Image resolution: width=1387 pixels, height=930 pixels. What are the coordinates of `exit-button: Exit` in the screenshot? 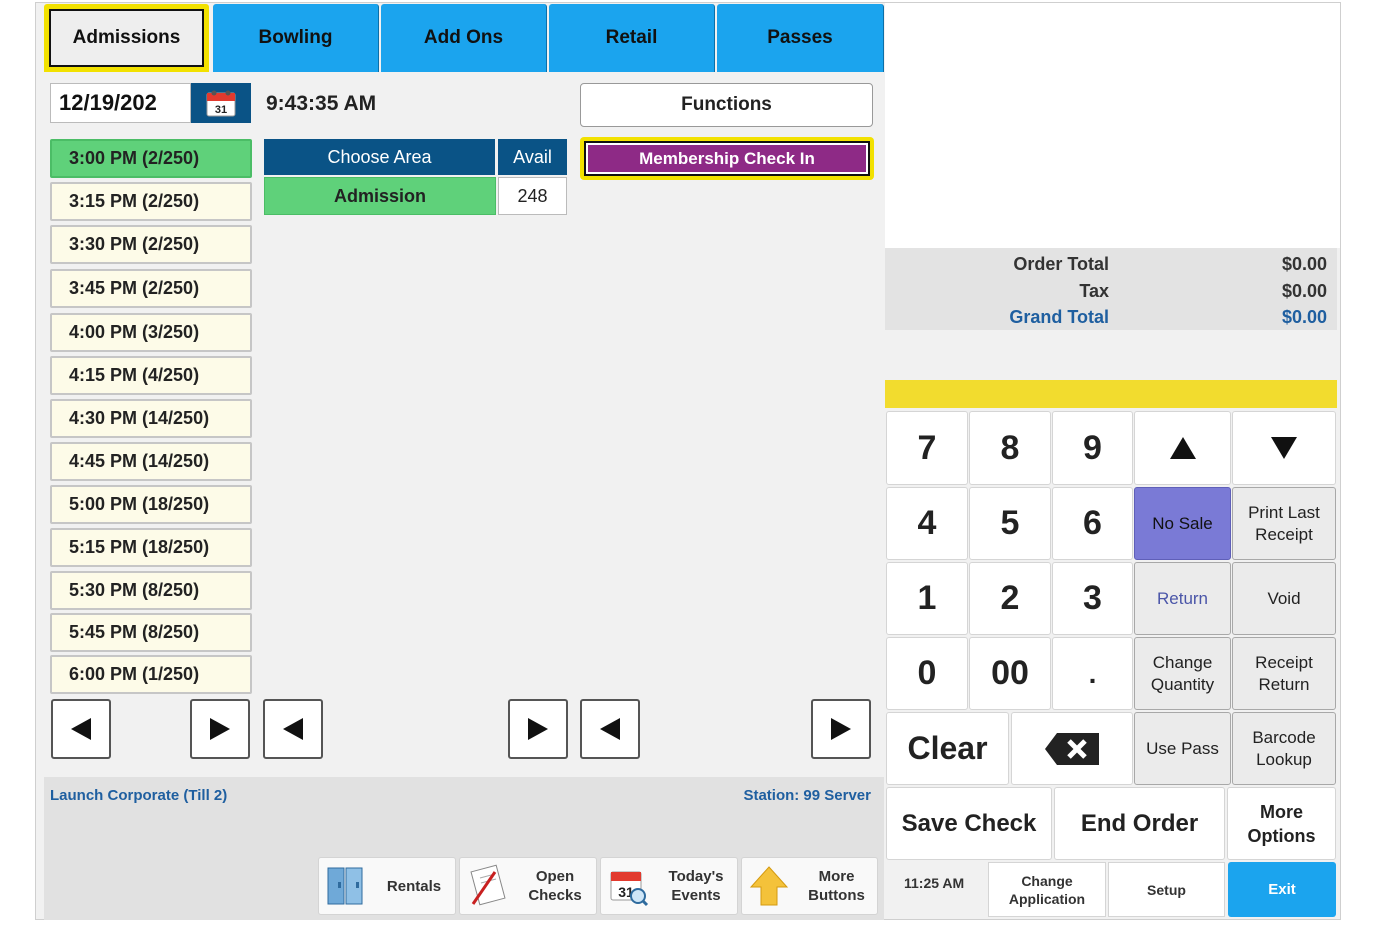 It's located at (1282, 889).